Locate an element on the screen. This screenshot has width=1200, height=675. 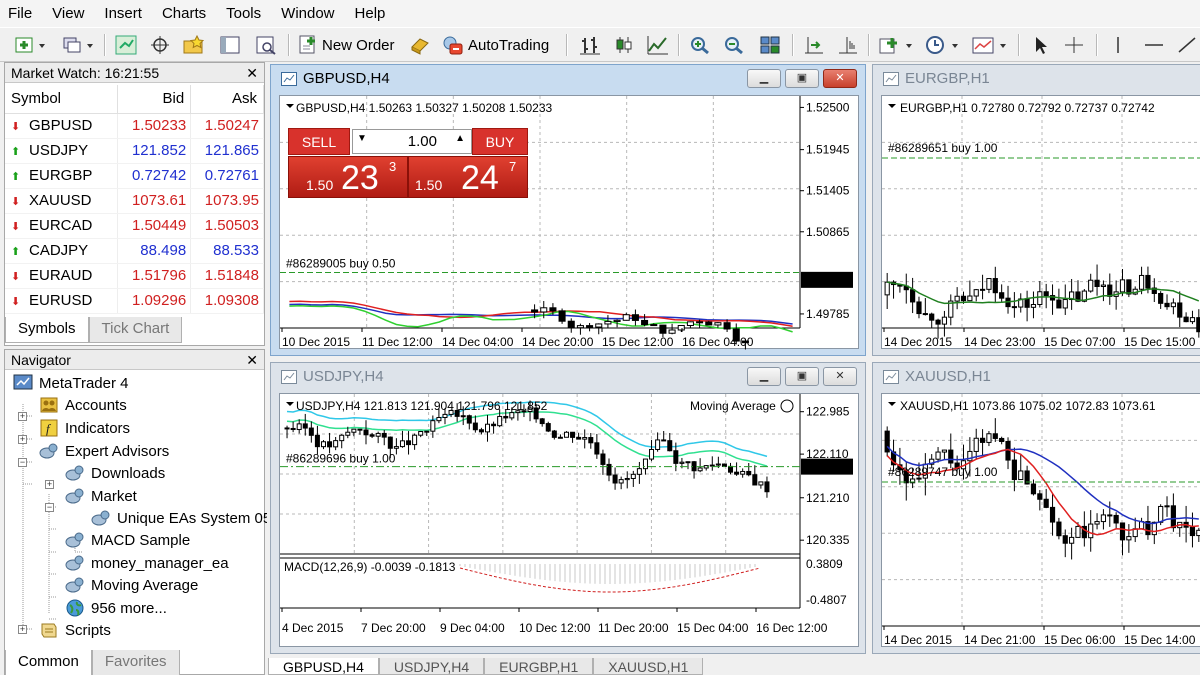
zoom-in-button is located at coordinates (700, 45).